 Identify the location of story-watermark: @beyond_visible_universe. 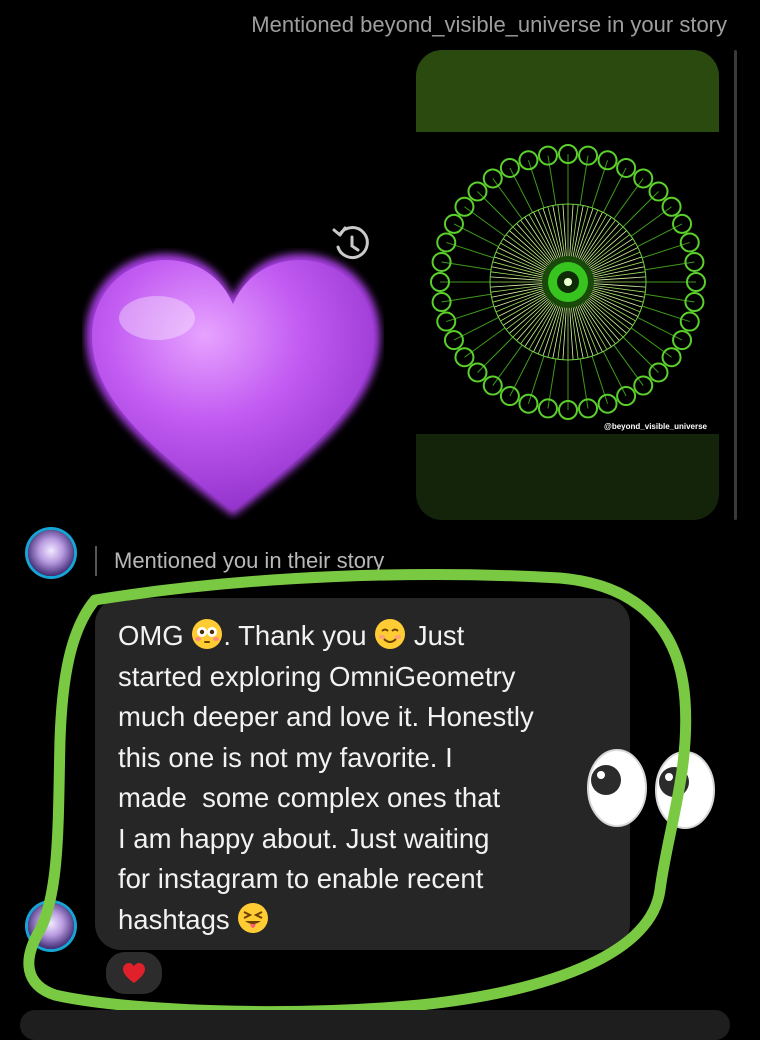
(655, 426).